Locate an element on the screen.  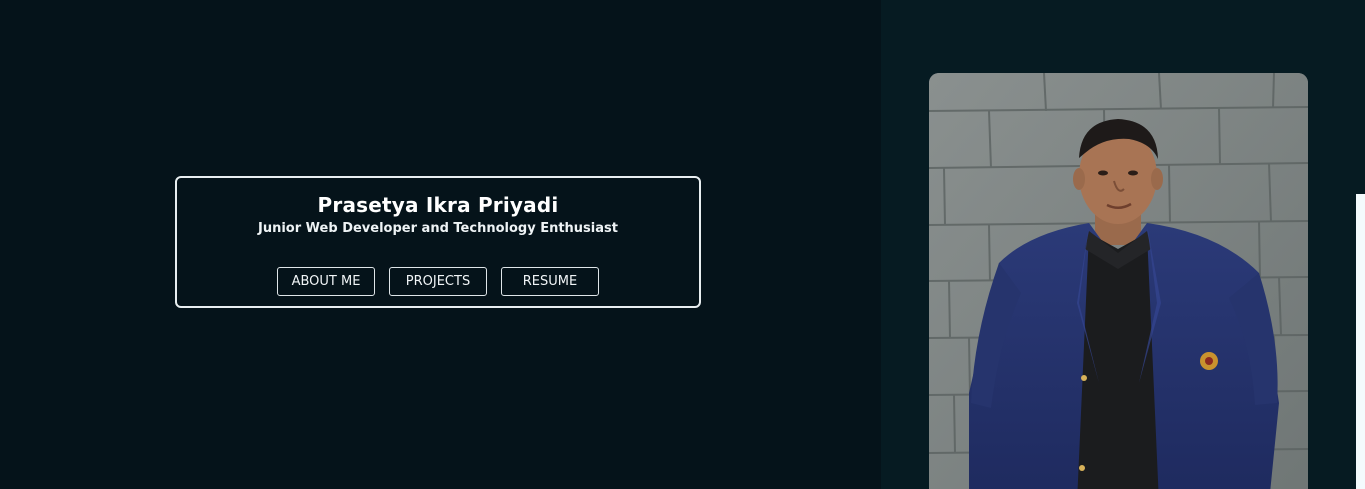
edge-strip is located at coordinates (1360, 341).